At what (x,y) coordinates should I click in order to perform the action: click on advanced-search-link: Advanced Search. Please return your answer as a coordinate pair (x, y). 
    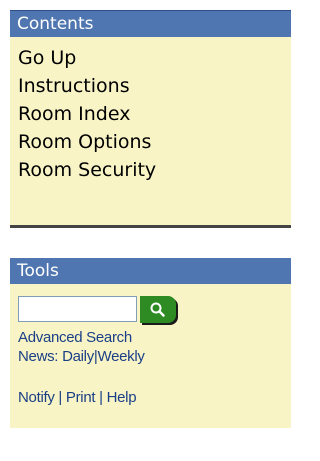
    Looking at the image, I should click on (75, 337).